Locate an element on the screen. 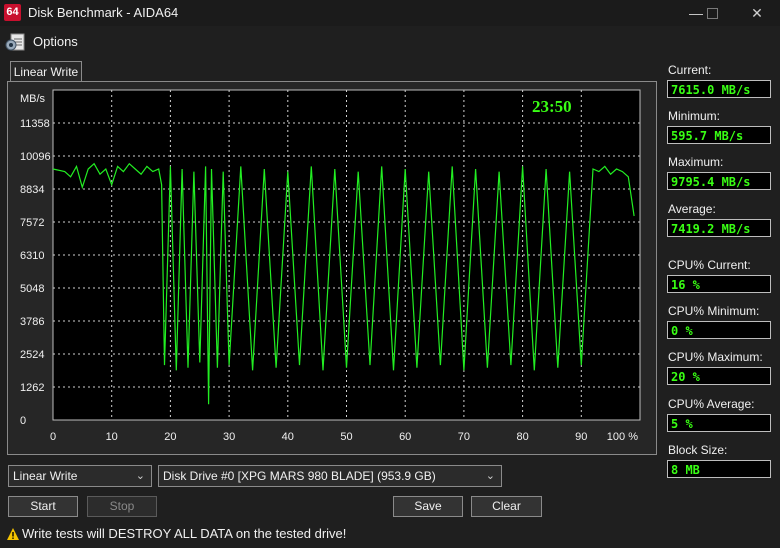  stat-label: CPU% Minimum: is located at coordinates (714, 311).